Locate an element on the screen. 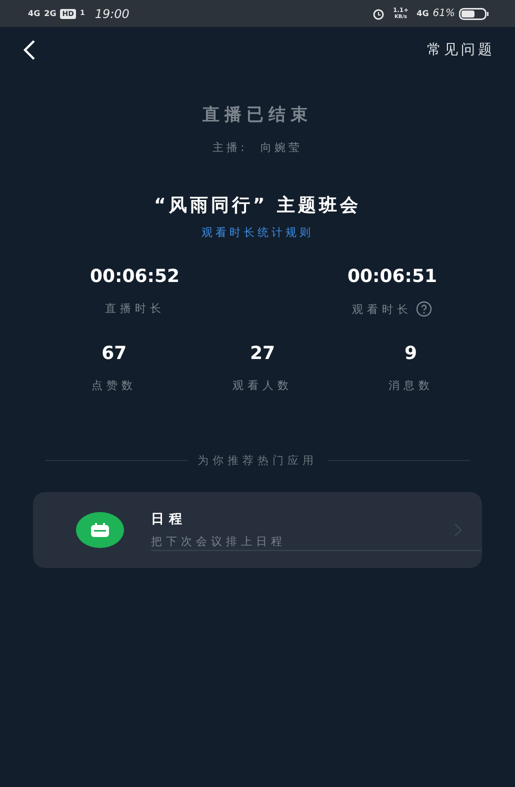 This screenshot has height=787, width=515. calendar-icon is located at coordinates (100, 530).